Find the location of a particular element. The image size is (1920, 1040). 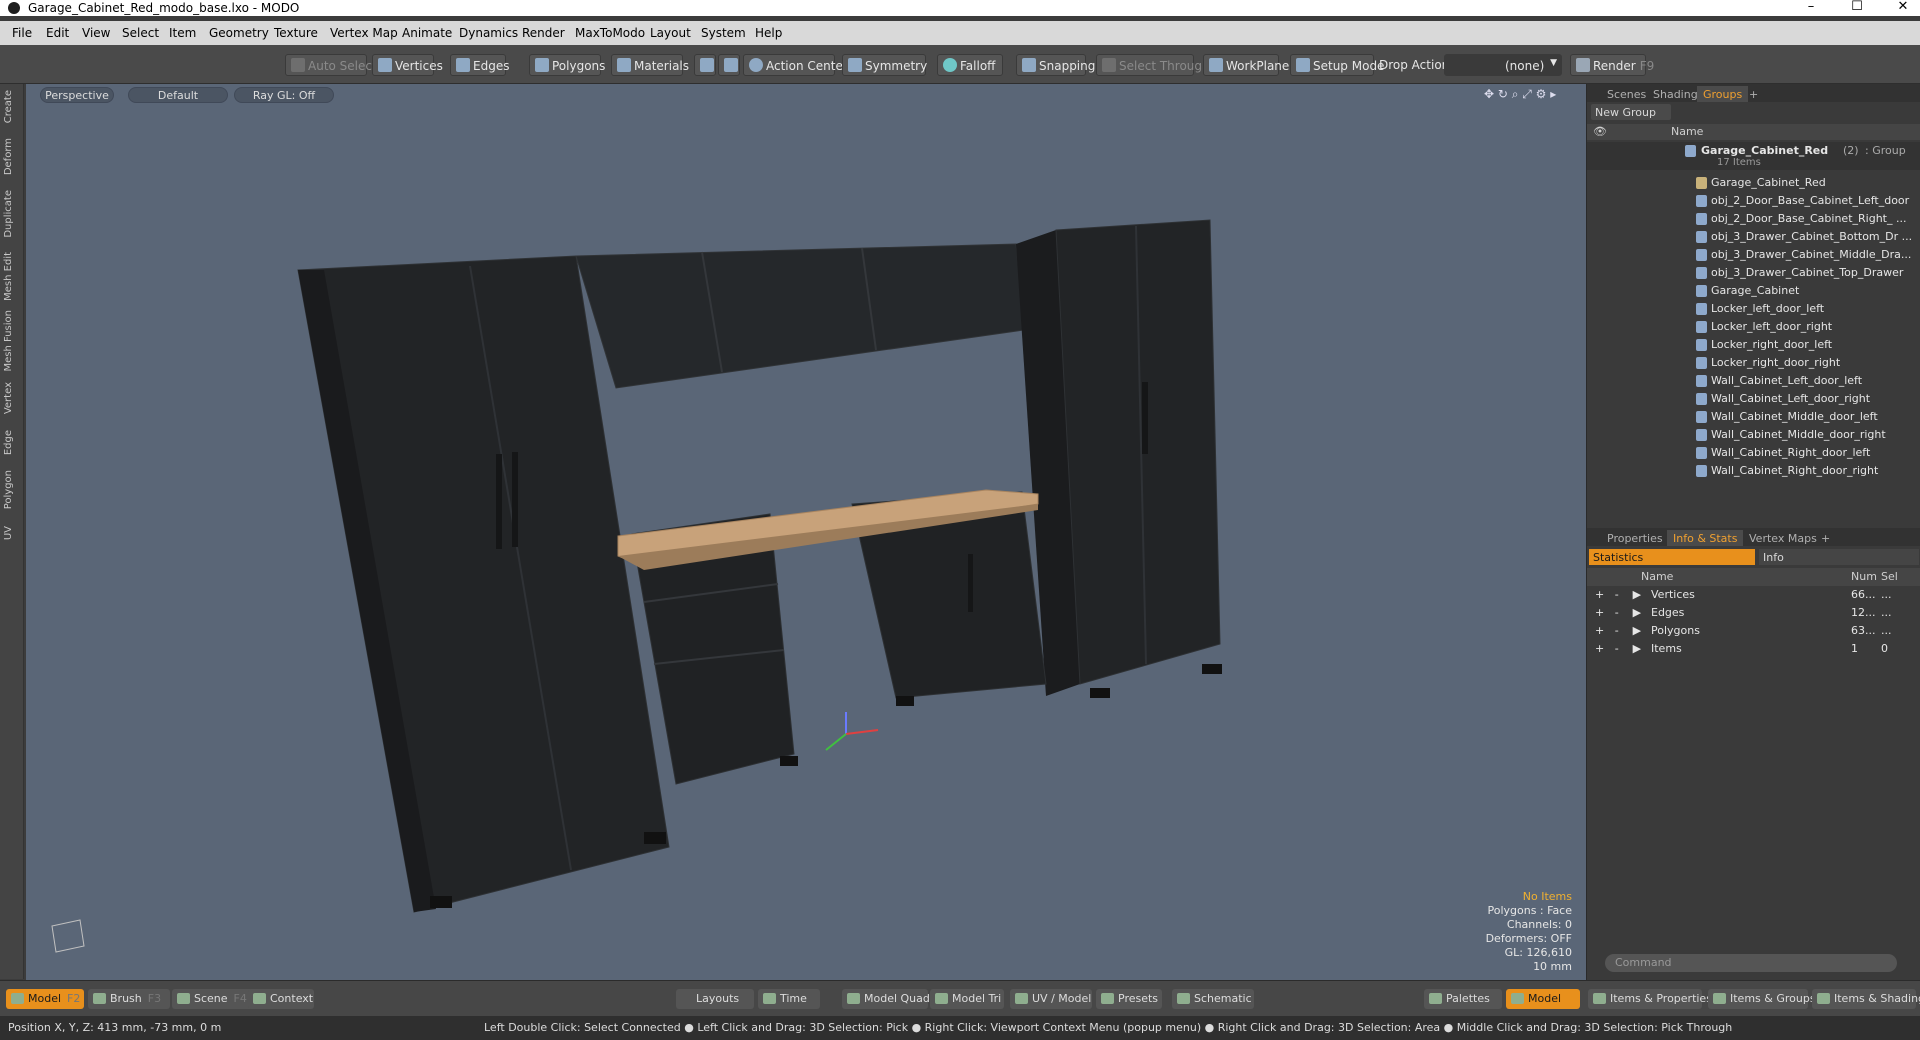

tab-mesh-fusion: Mesh Fusion is located at coordinates (11, 341).